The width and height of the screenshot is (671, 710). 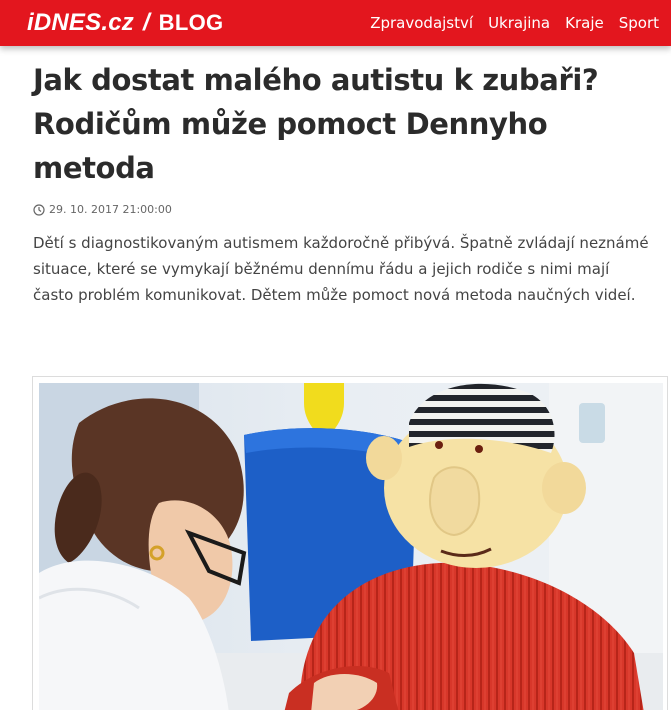 What do you see at coordinates (80, 22) in the screenshot?
I see `logo-brand: iDNES.cz` at bounding box center [80, 22].